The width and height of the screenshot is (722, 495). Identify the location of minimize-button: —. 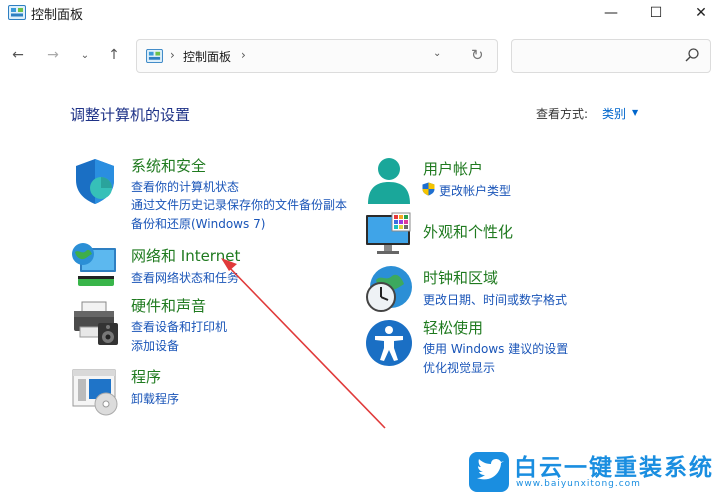
(611, 13).